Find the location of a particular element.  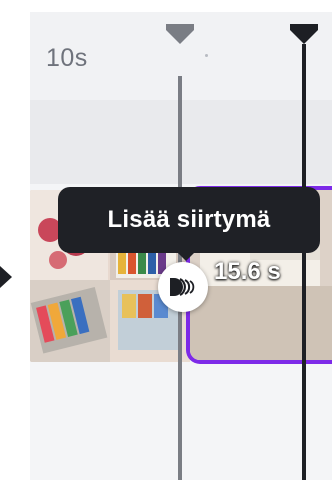

playhead-line is located at coordinates (304, 262).